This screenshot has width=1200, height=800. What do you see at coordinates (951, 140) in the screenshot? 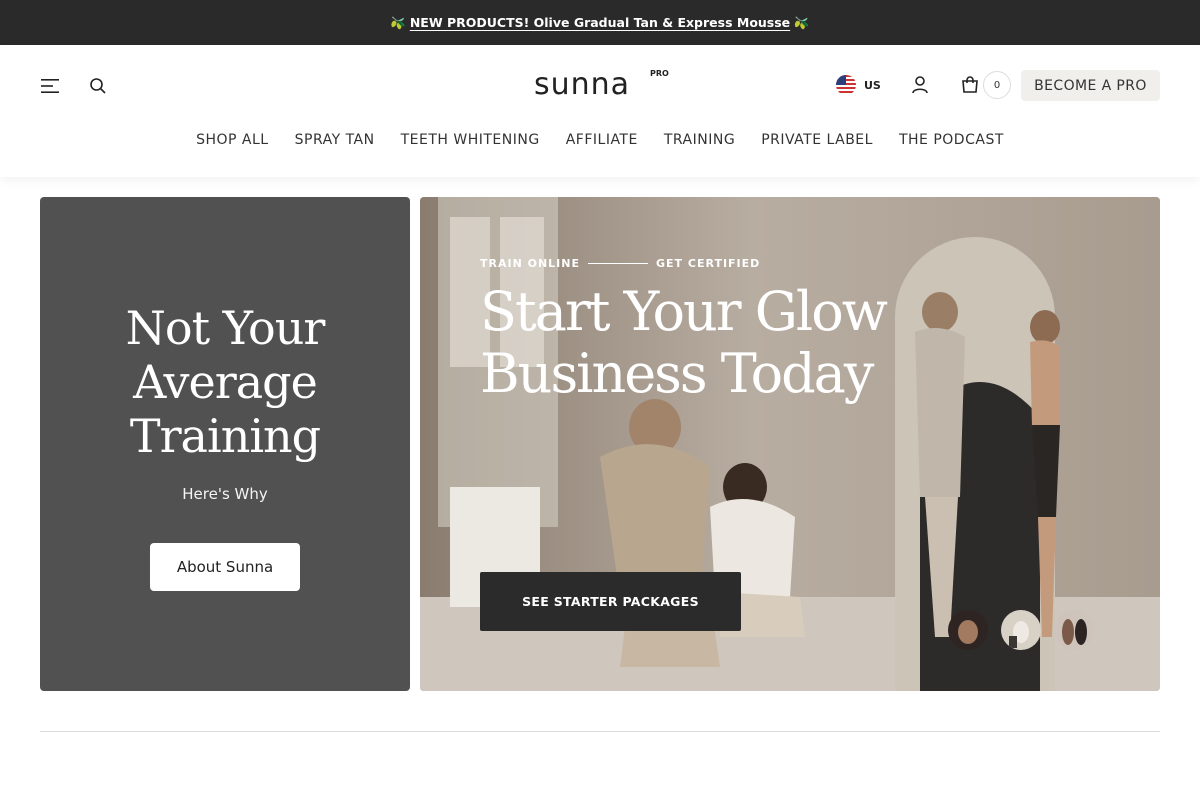
I see `nav-the-podcast: THE PODCAST` at bounding box center [951, 140].